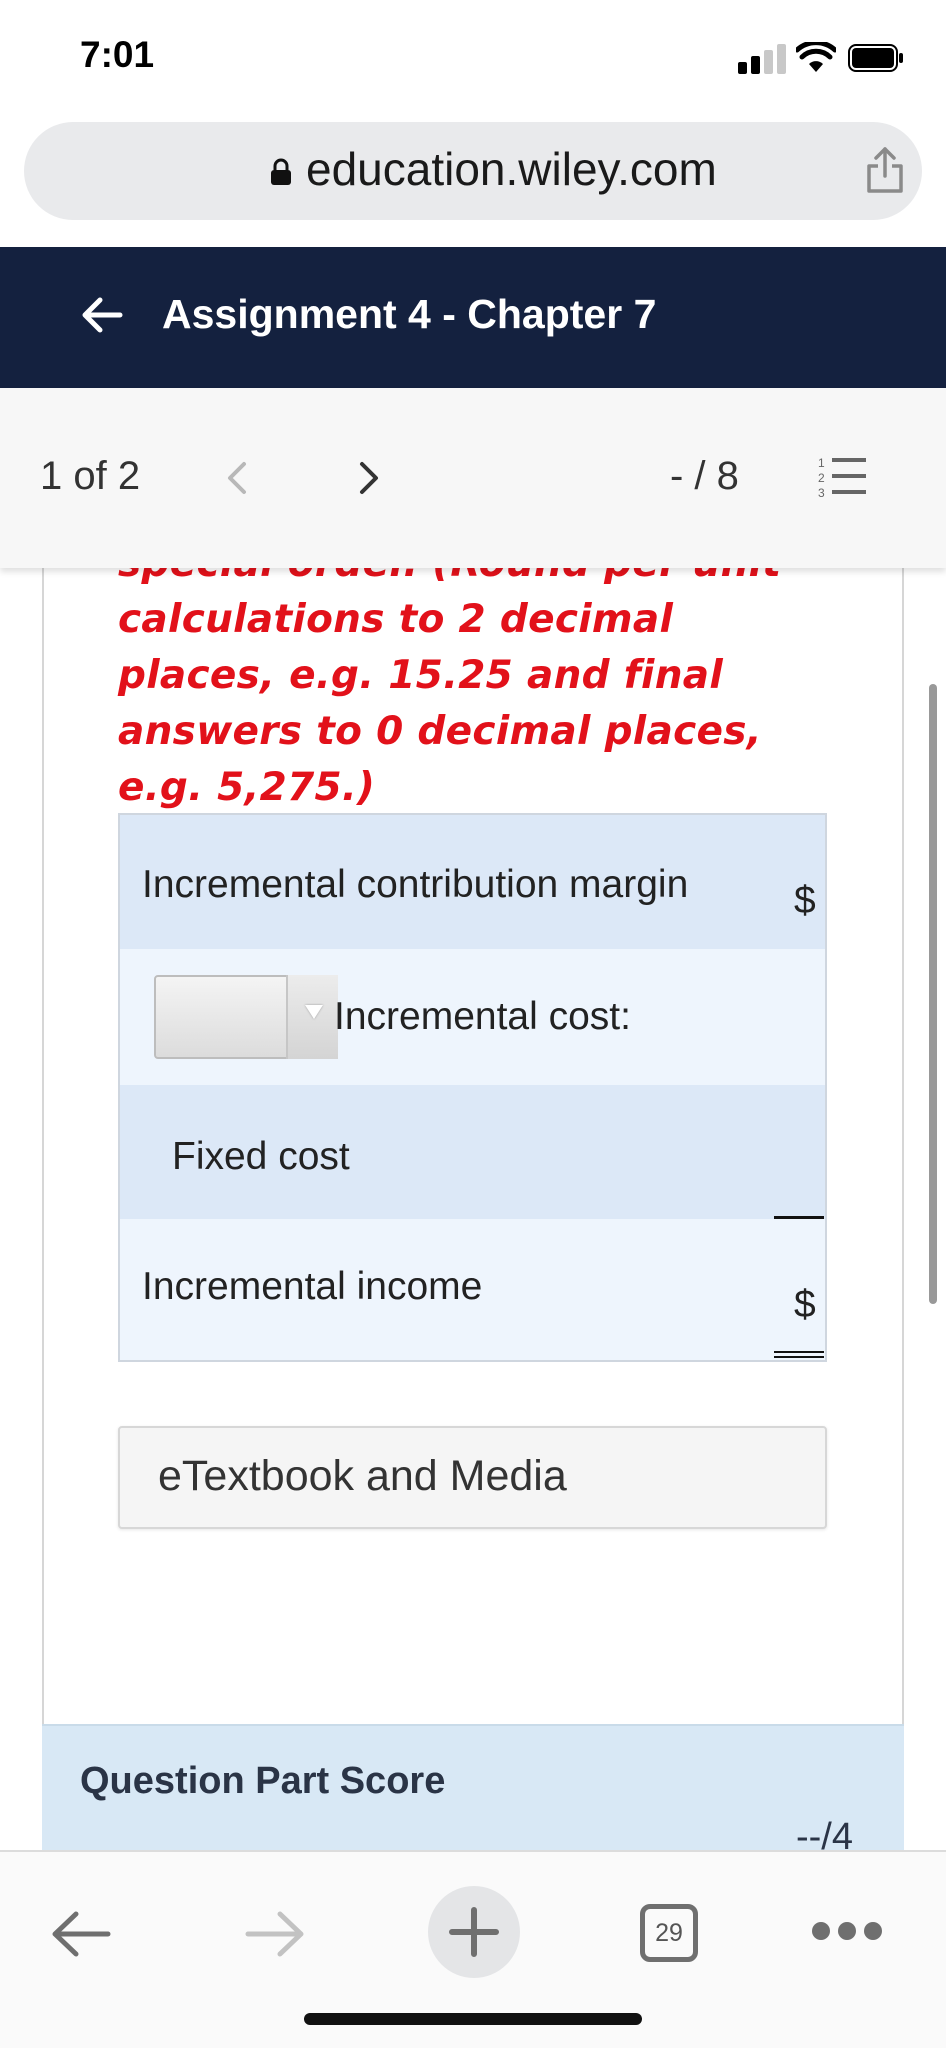 The image size is (946, 2048). What do you see at coordinates (473, 55) in the screenshot?
I see `status-bar: 7:01` at bounding box center [473, 55].